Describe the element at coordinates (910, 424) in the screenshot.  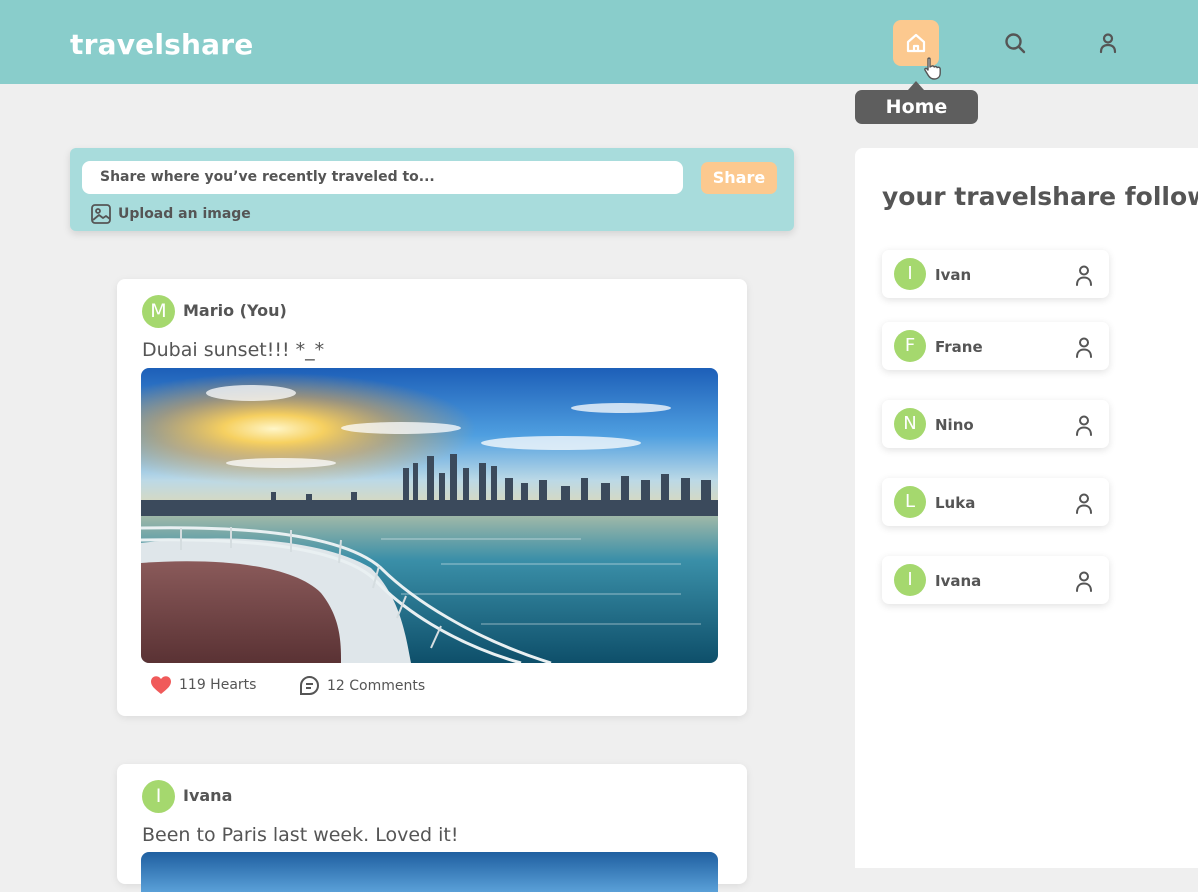
I see `avatar: N` at that location.